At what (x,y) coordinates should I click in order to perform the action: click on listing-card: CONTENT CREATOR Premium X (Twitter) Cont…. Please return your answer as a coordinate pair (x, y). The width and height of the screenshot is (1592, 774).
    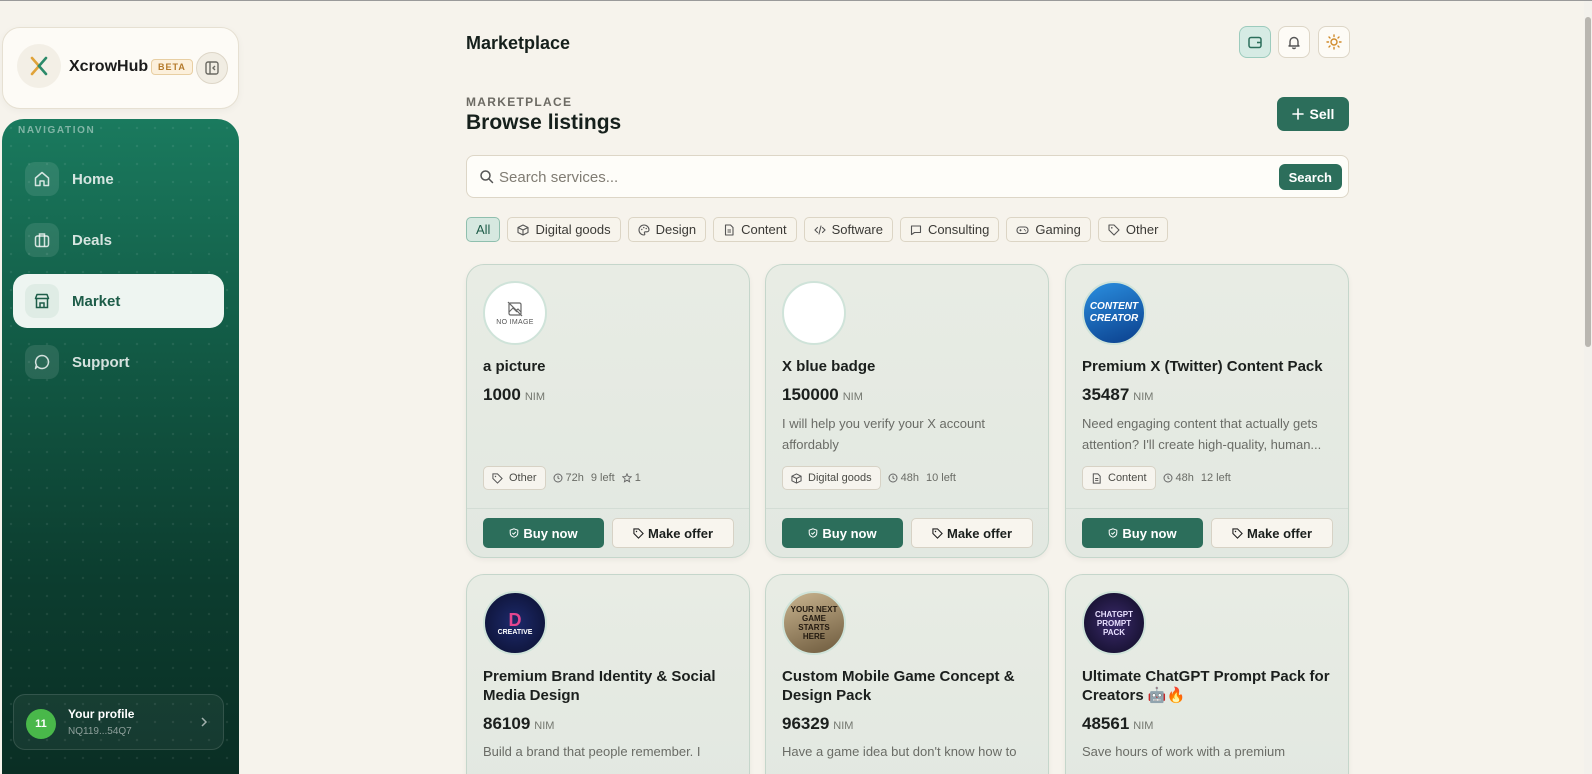
    Looking at the image, I should click on (1207, 411).